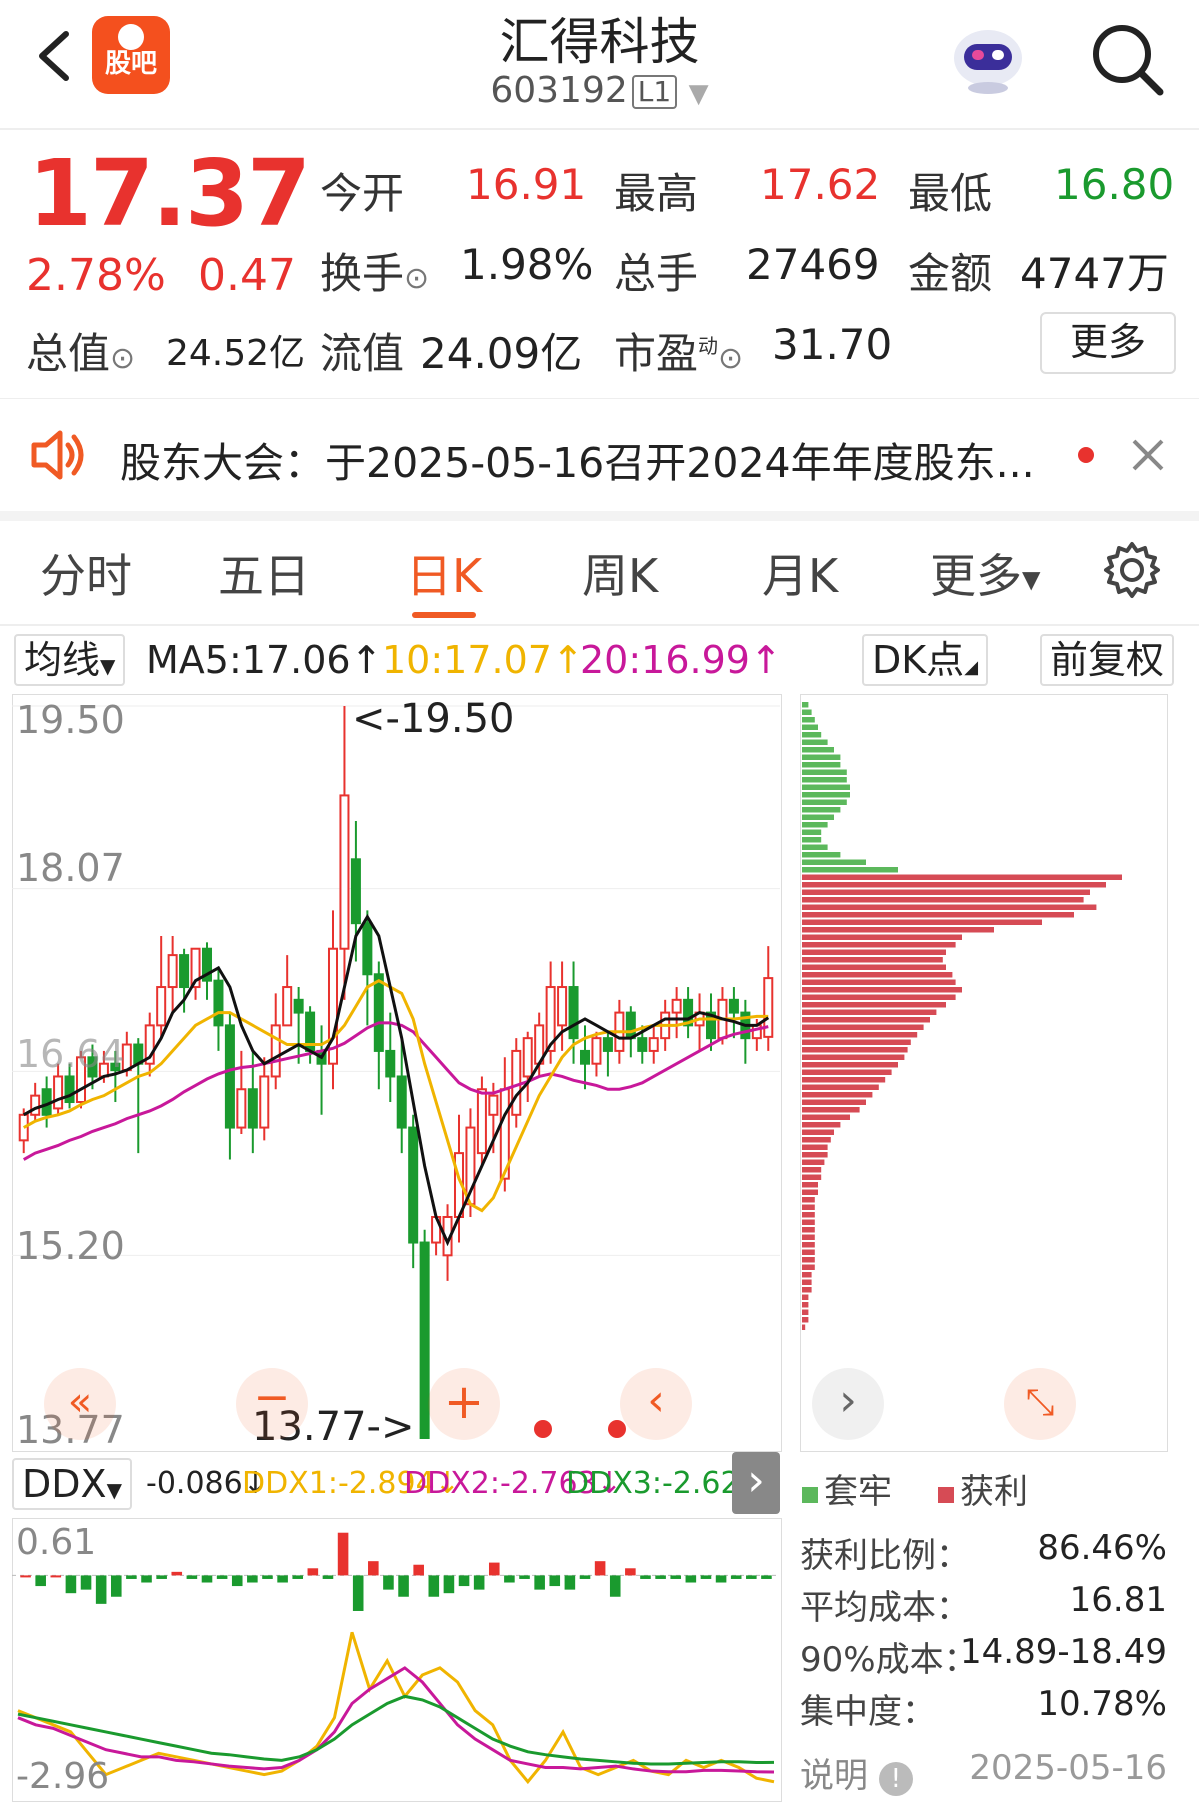 This screenshot has width=1199, height=1808. Describe the element at coordinates (971, 667) in the screenshot. I see `corner-triangle-icon: ◢` at that location.